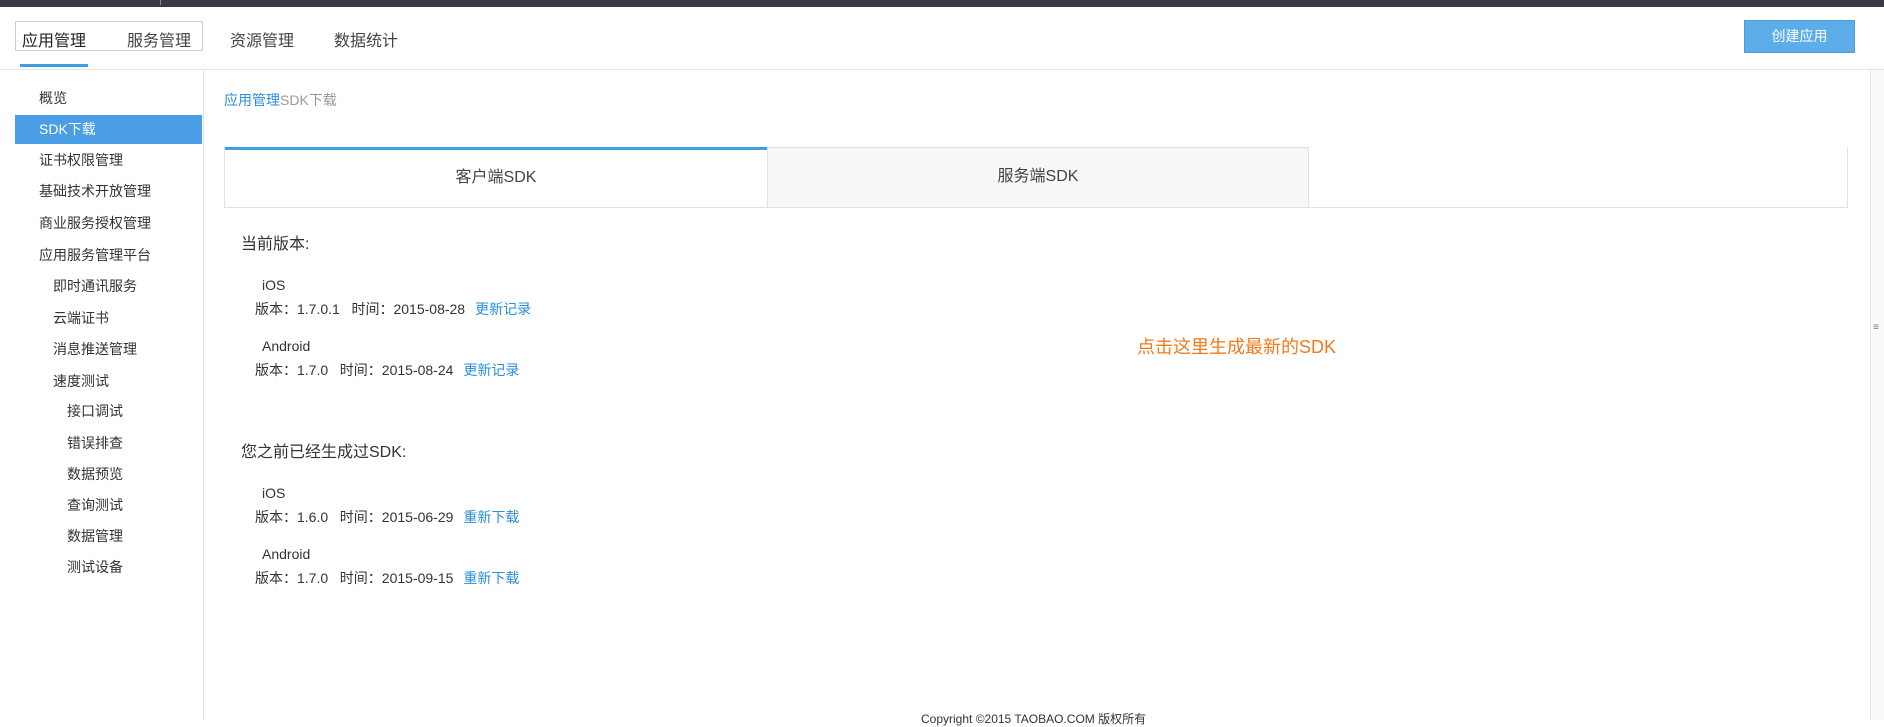 This screenshot has height=727, width=1884. I want to click on sidebar-item-certificate-permissions: 证书权限管理, so click(108, 160).